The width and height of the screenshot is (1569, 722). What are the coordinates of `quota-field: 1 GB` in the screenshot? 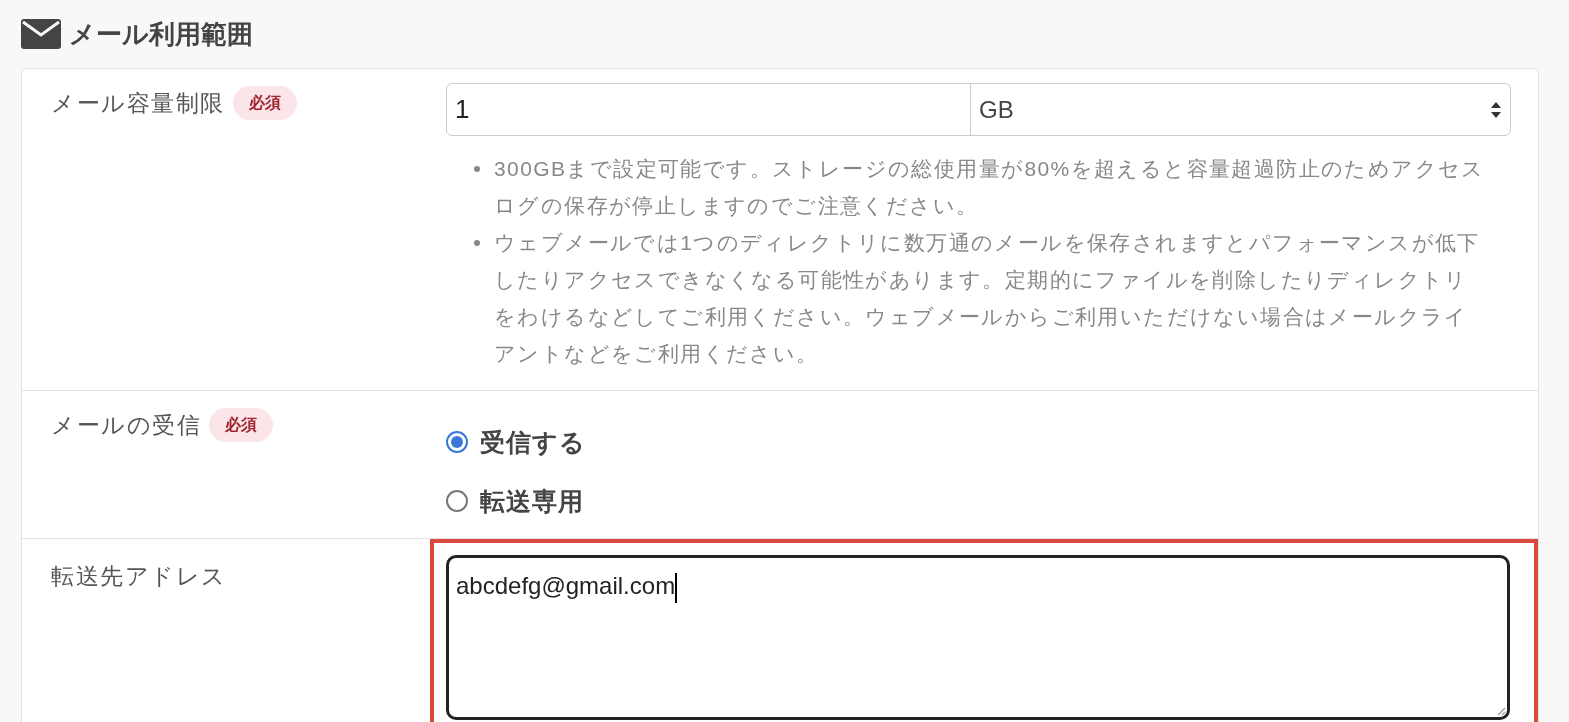 It's located at (978, 109).